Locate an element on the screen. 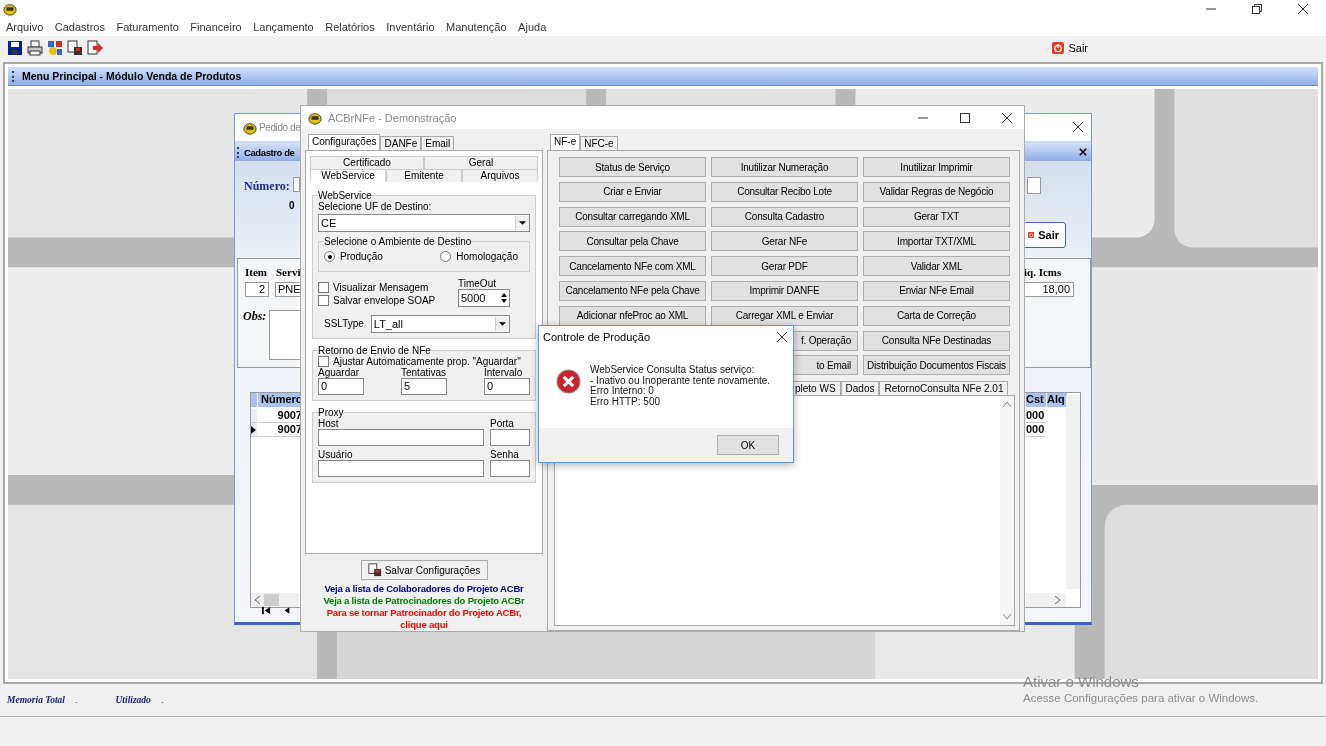 The height and width of the screenshot is (746, 1326). module-title: Menu Principal - Módulo Venda de Produtos is located at coordinates (132, 76).